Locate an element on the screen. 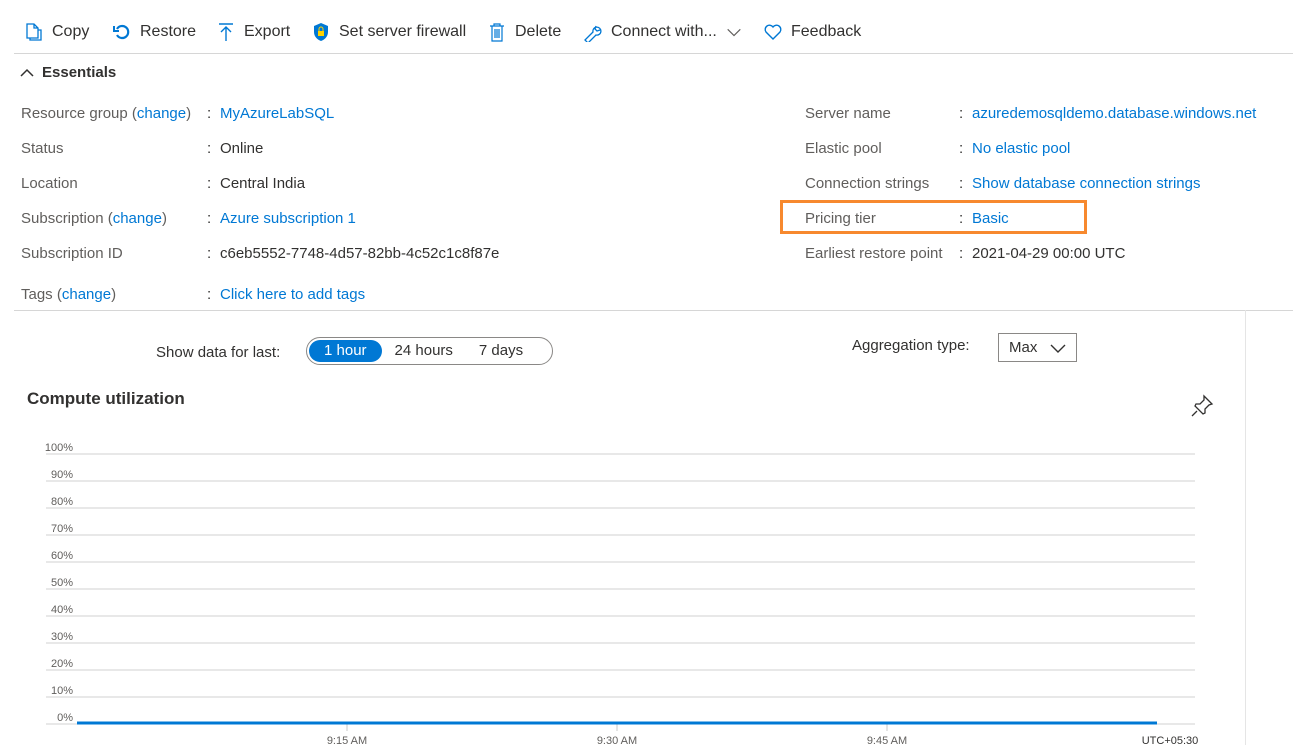 The height and width of the screenshot is (745, 1293). feedback-label: Feedback is located at coordinates (826, 31).